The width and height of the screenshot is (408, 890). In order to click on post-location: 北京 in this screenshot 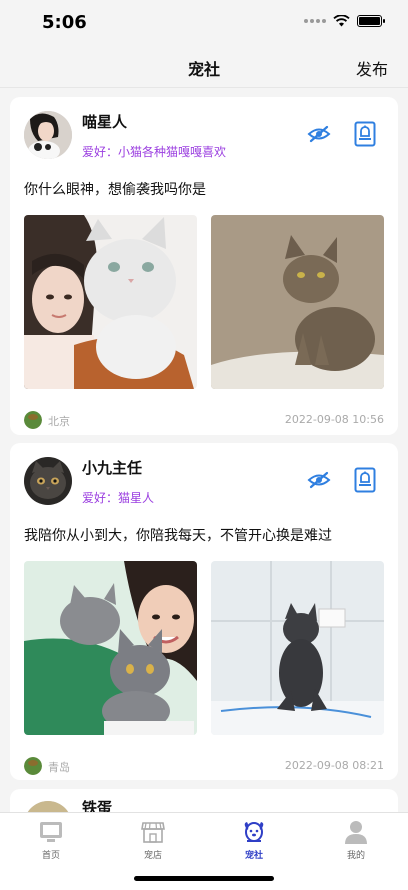, I will do `click(59, 421)`.